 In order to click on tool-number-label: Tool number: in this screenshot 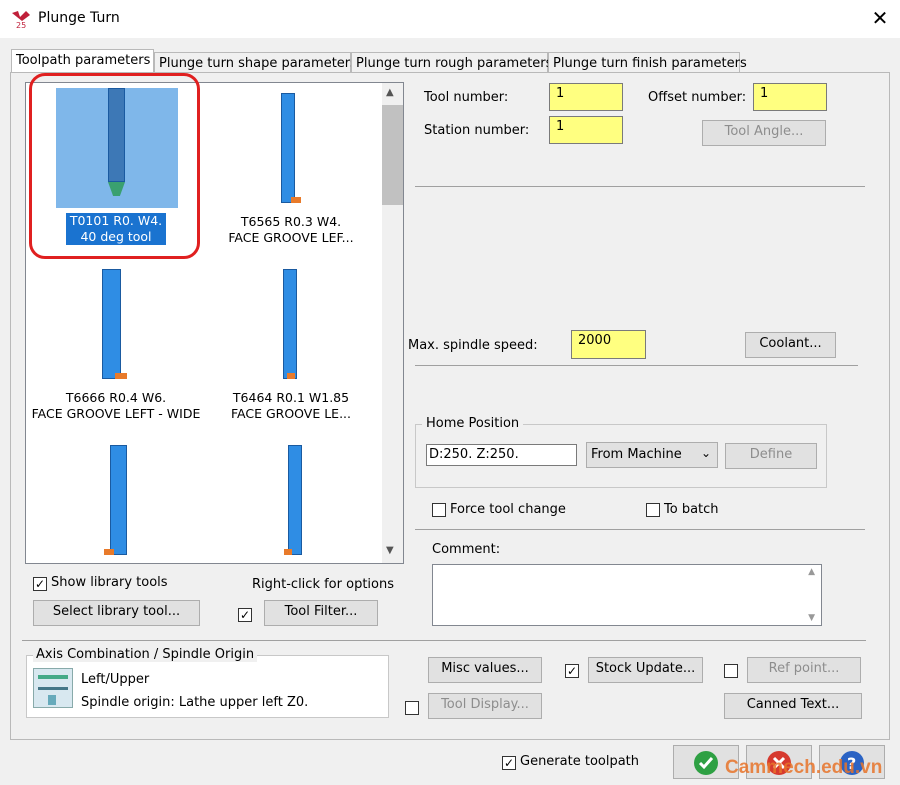, I will do `click(466, 97)`.